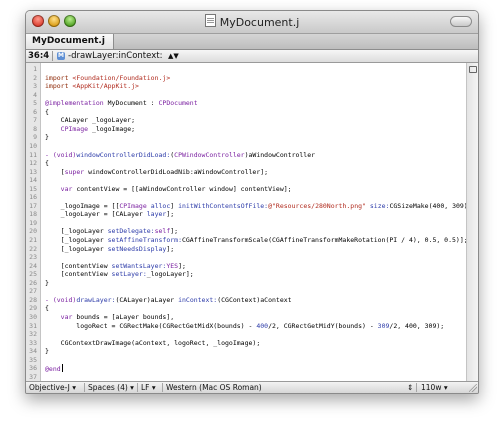  What do you see at coordinates (111, 387) in the screenshot?
I see `indent-popup: Spaces (4) ▾` at bounding box center [111, 387].